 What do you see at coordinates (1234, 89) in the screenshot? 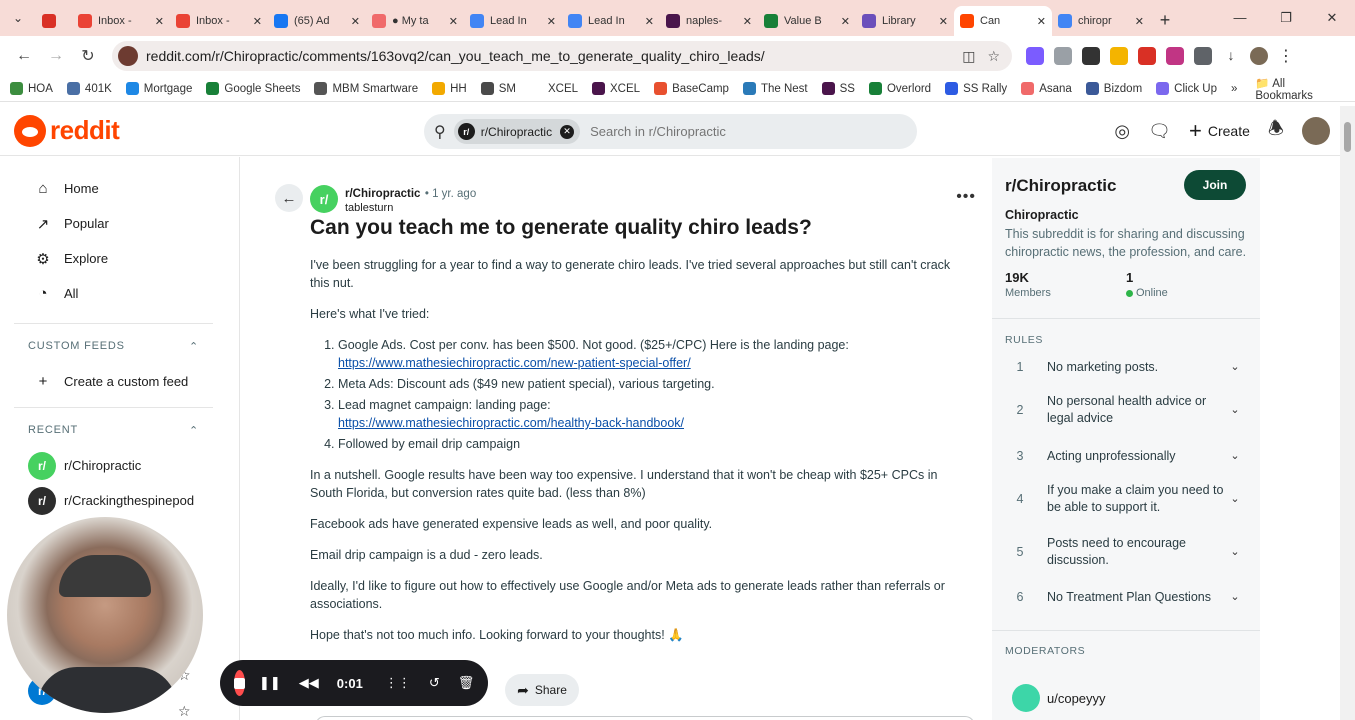
I see `more-bookmarks-icon: »` at bounding box center [1234, 89].